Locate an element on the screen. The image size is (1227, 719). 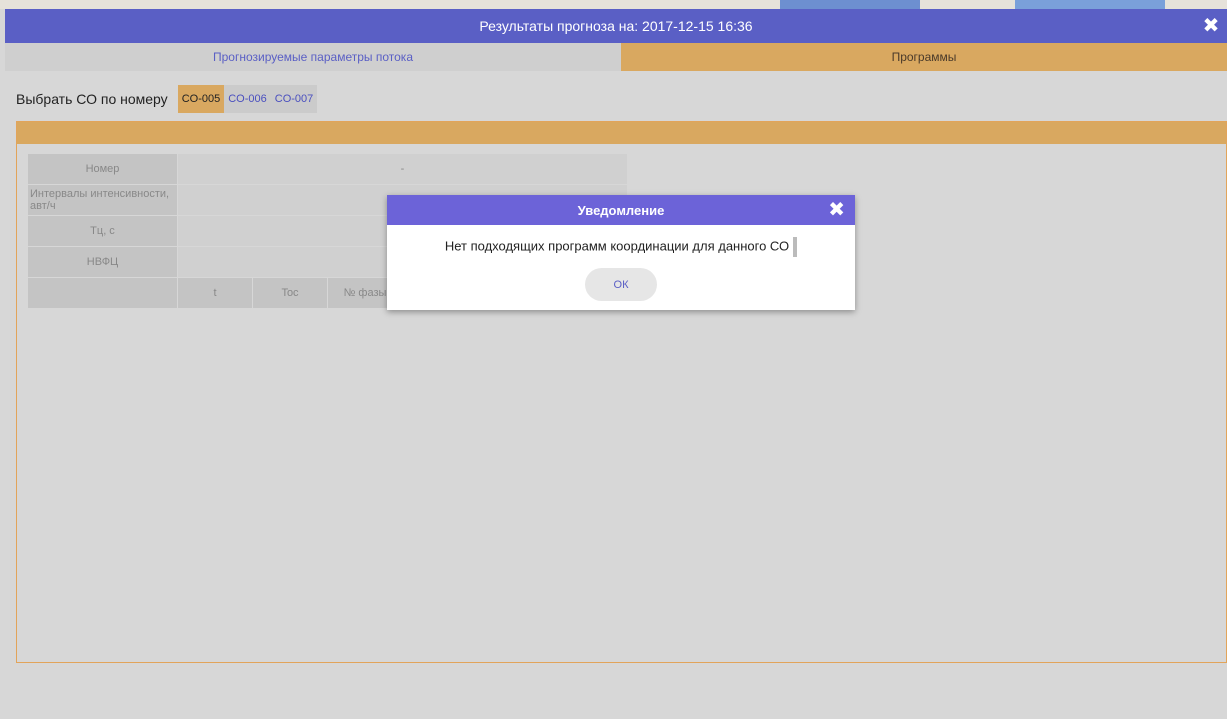
table-row: Номер - is located at coordinates (327, 169).